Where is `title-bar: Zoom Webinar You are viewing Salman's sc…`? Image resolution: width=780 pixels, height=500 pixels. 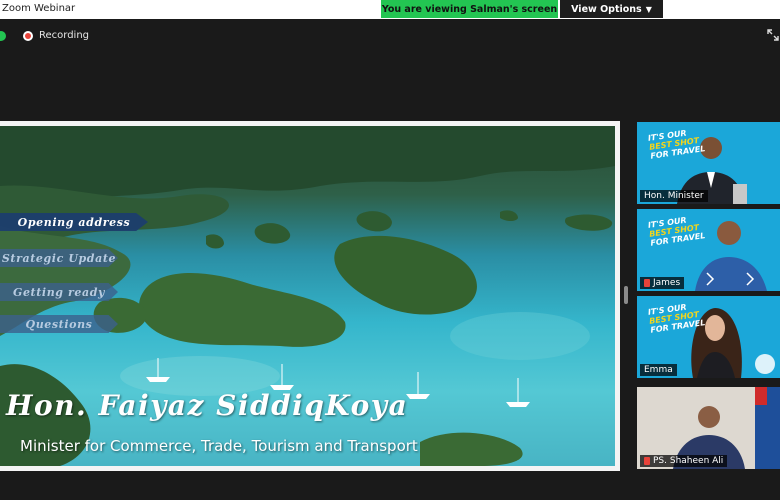
title-bar: Zoom Webinar You are viewing Salman's sc… is located at coordinates (390, 9).